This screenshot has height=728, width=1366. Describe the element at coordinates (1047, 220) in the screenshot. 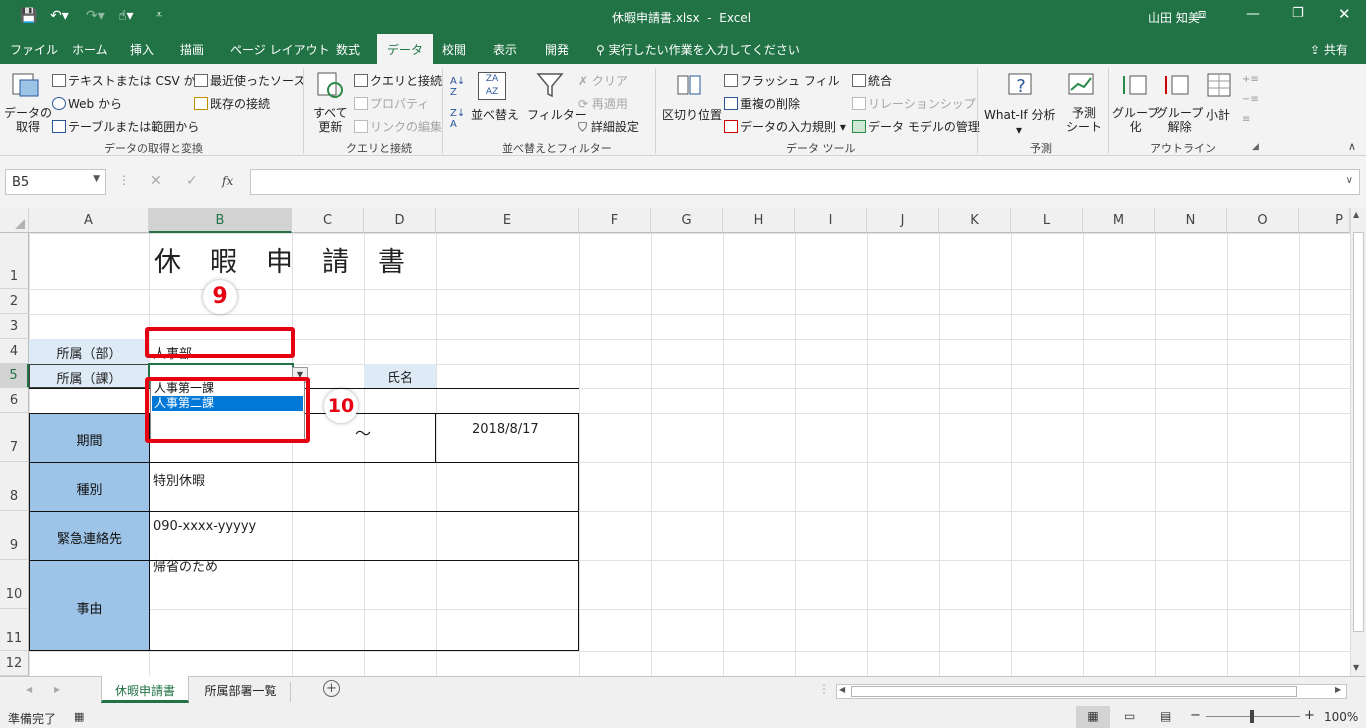

I see `column-header: L` at that location.